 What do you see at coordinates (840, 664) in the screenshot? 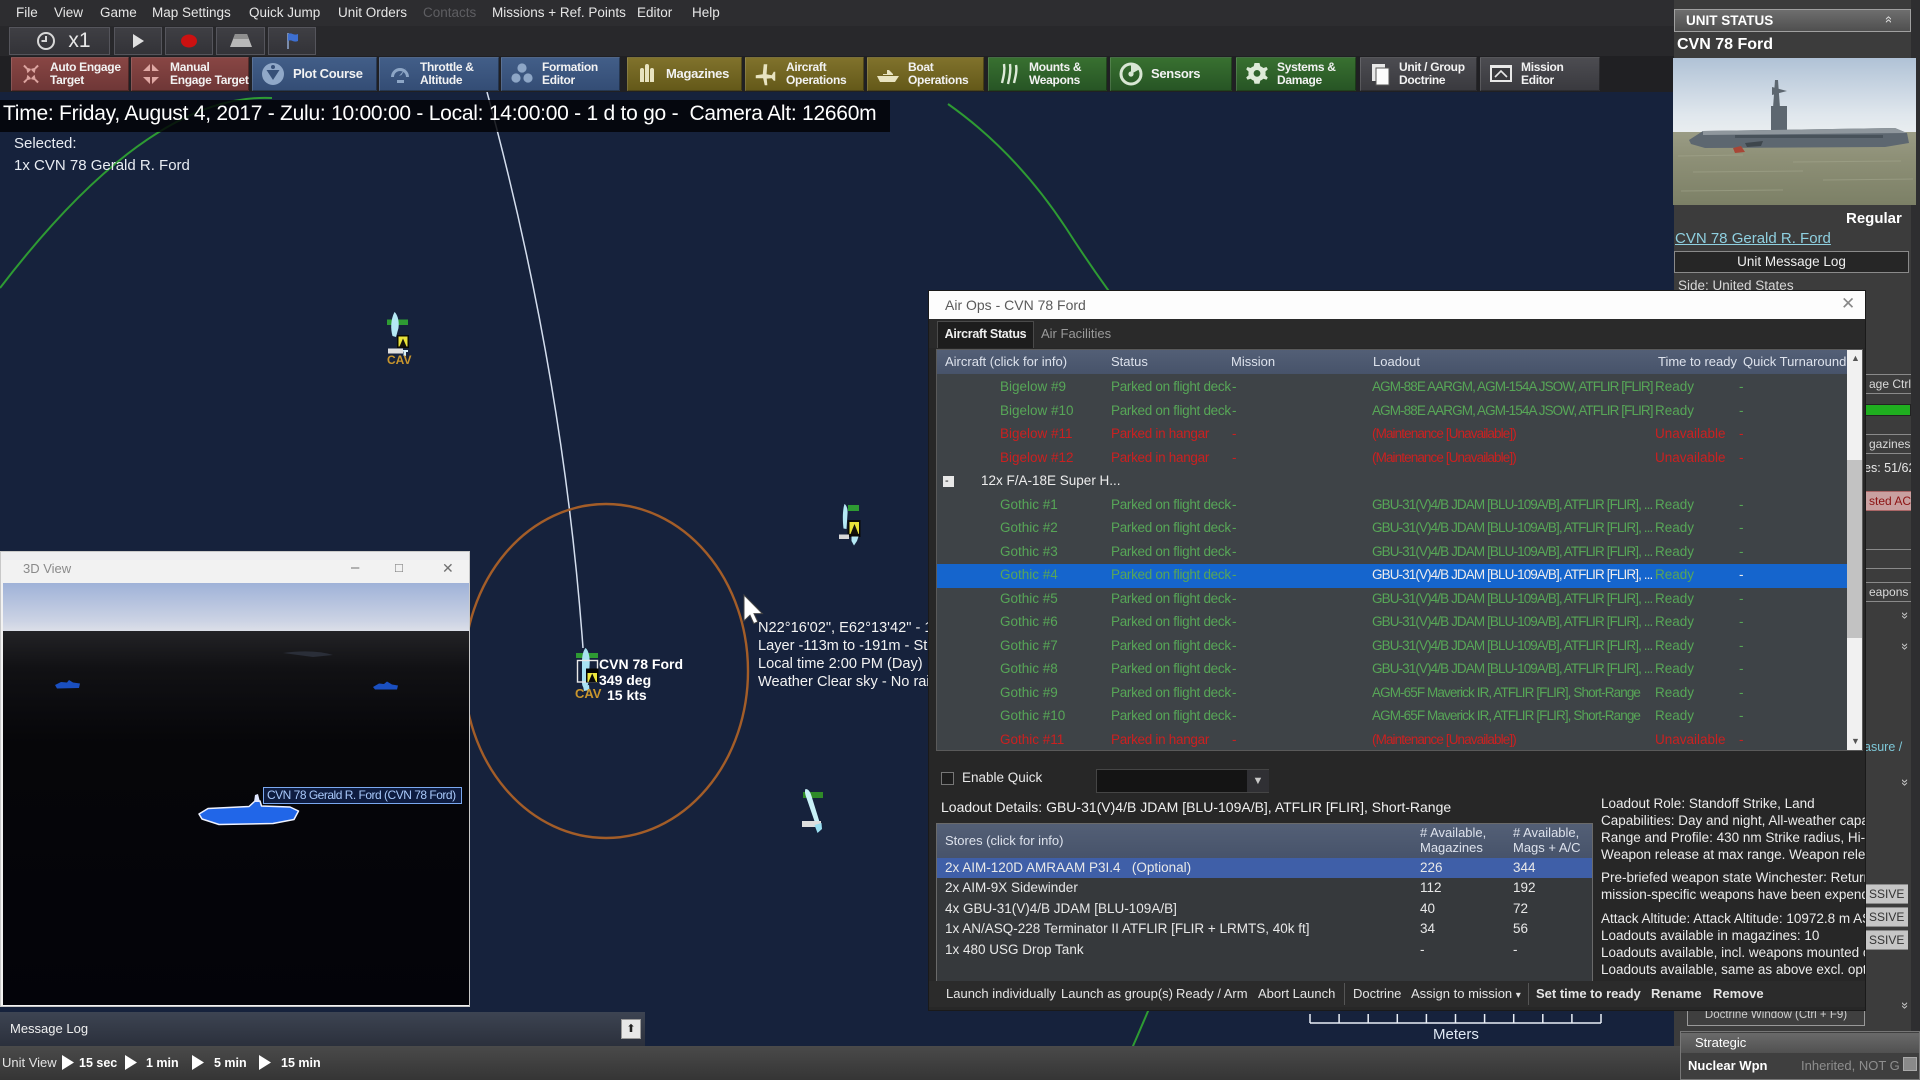
I see `svg-text: Local time 2:00 PM (Day)` at bounding box center [840, 664].